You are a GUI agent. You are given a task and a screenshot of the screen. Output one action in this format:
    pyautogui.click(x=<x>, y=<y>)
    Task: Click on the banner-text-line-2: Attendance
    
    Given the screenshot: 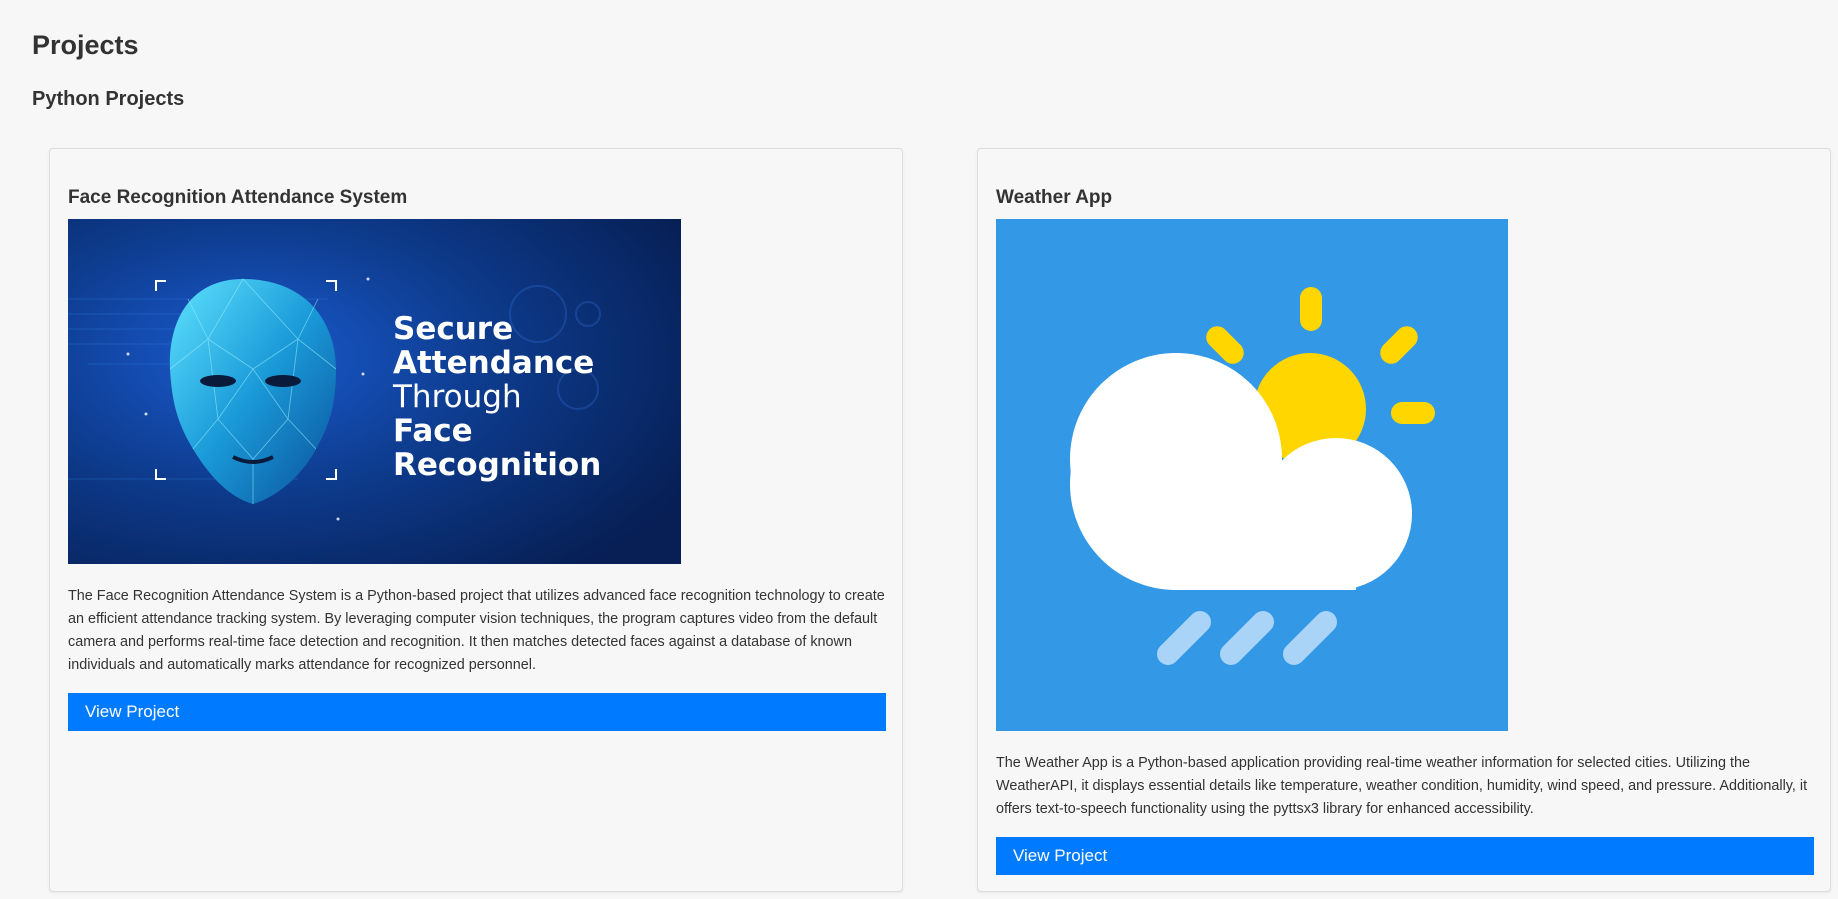 What is the action you would take?
    pyautogui.click(x=493, y=363)
    